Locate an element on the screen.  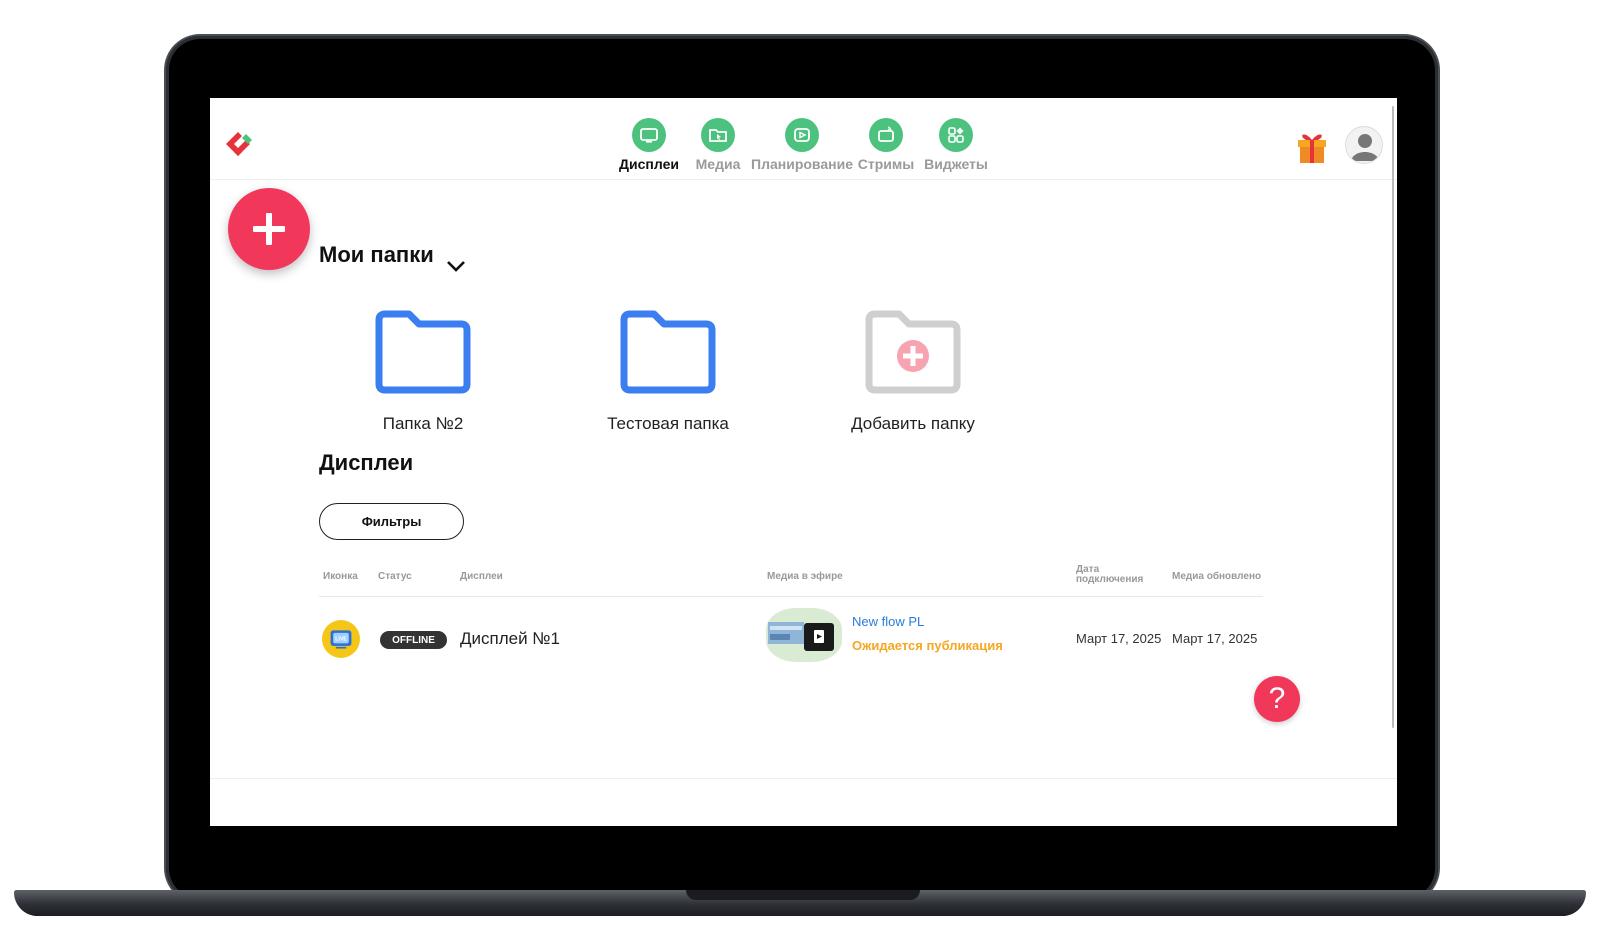
media-status: Ожидается публикация is located at coordinates (927, 645).